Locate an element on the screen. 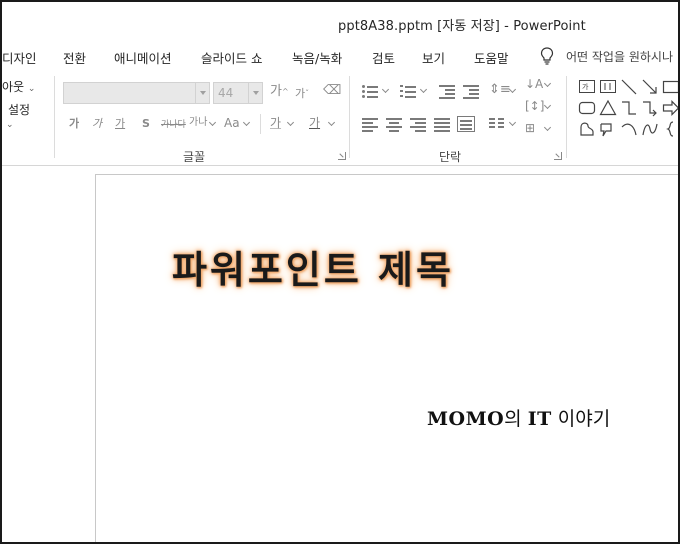 The height and width of the screenshot is (544, 680). line-spacing-icon: ⇕≡ is located at coordinates (500, 90).